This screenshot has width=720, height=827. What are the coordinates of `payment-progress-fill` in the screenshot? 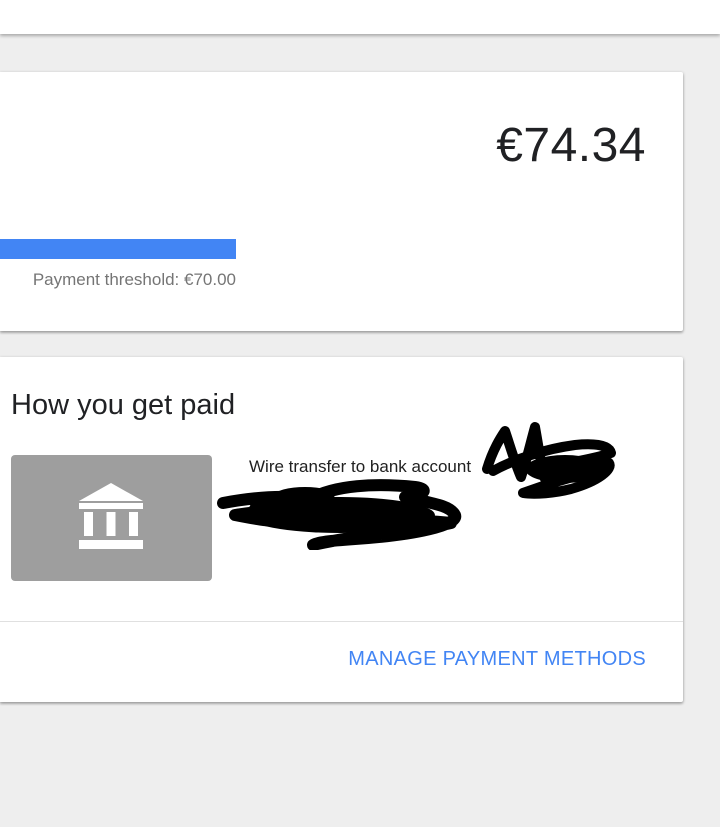 It's located at (118, 249).